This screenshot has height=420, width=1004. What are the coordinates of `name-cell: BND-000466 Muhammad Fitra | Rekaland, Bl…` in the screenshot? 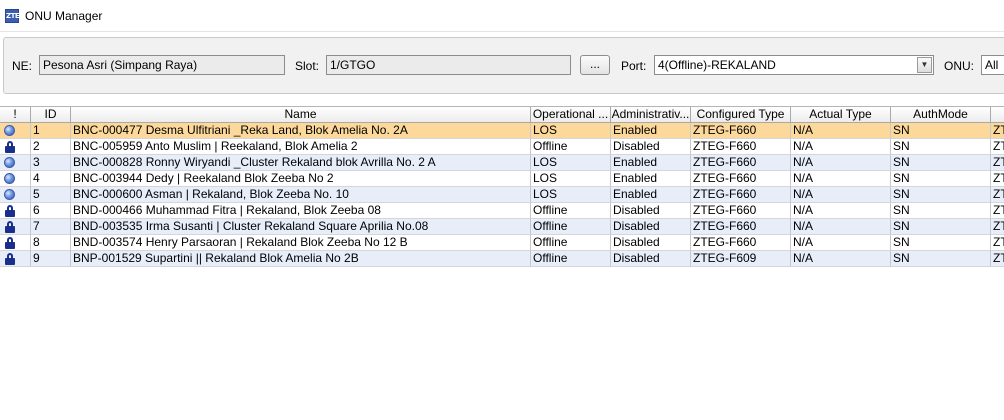 It's located at (301, 211).